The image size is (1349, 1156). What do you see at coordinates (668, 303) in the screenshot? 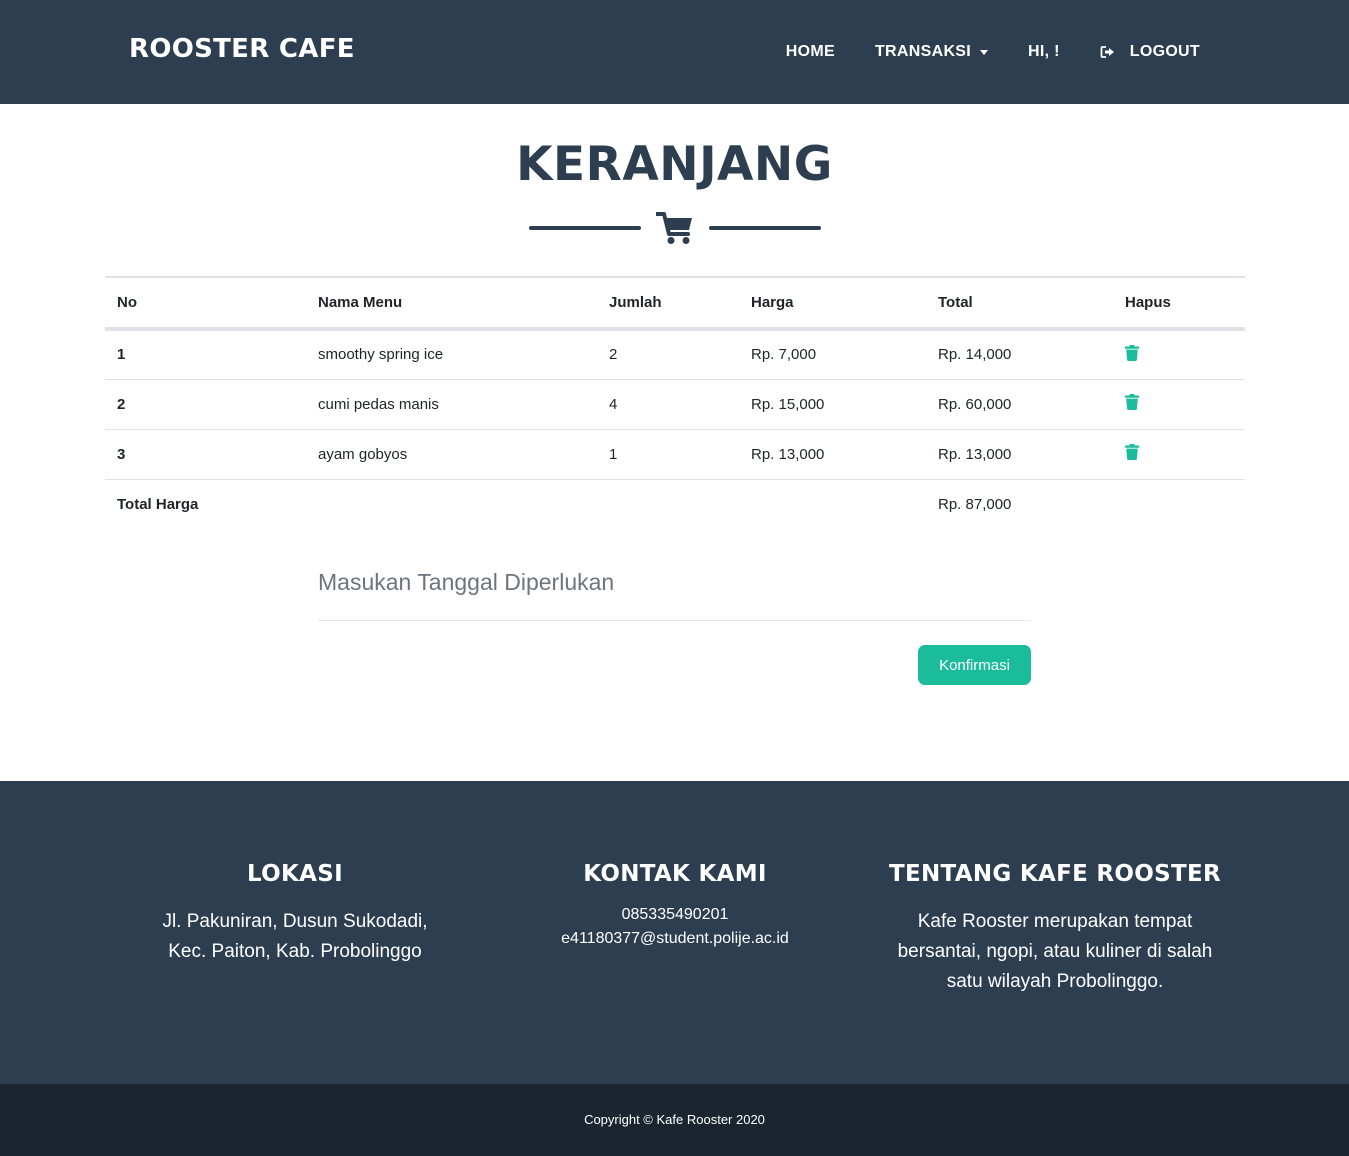
I see `header-jumlah: Jumlah` at bounding box center [668, 303].